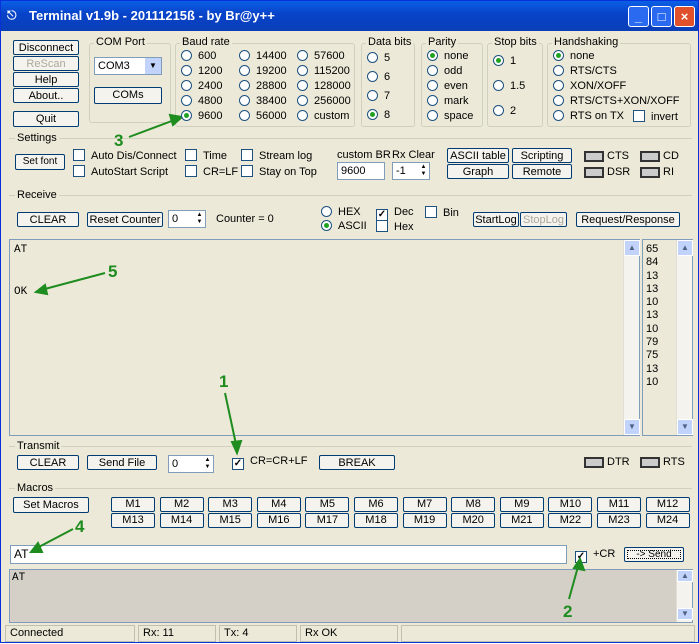  I want to click on parity-odd-radio: odd, so click(444, 72).